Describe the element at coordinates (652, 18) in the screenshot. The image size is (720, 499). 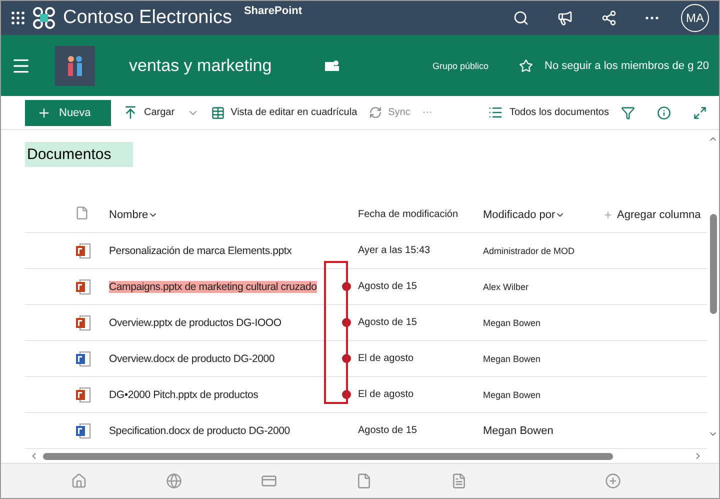
I see `more-icon` at that location.